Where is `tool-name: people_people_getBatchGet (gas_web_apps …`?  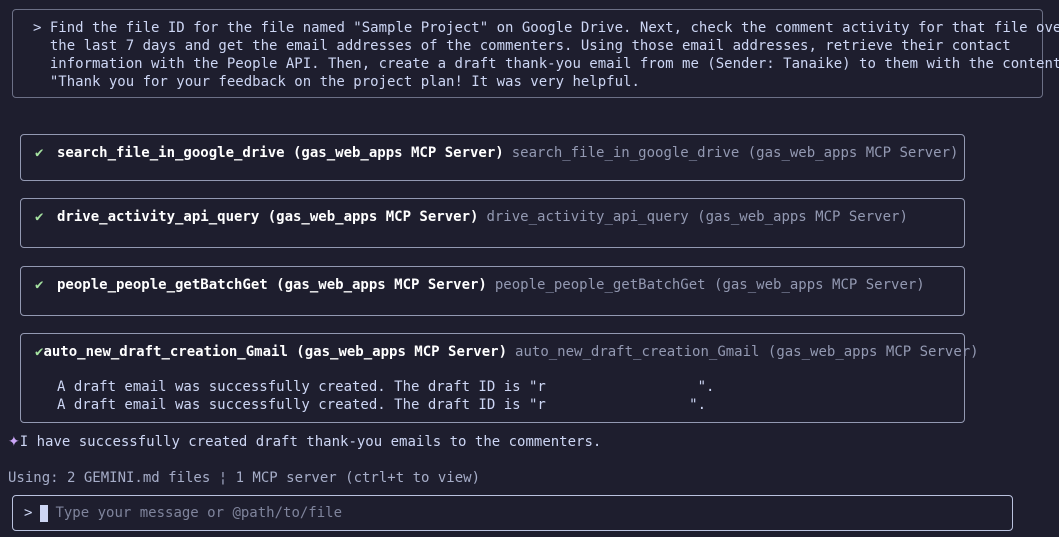
tool-name: people_people_getBatchGet (gas_web_apps … is located at coordinates (272, 285).